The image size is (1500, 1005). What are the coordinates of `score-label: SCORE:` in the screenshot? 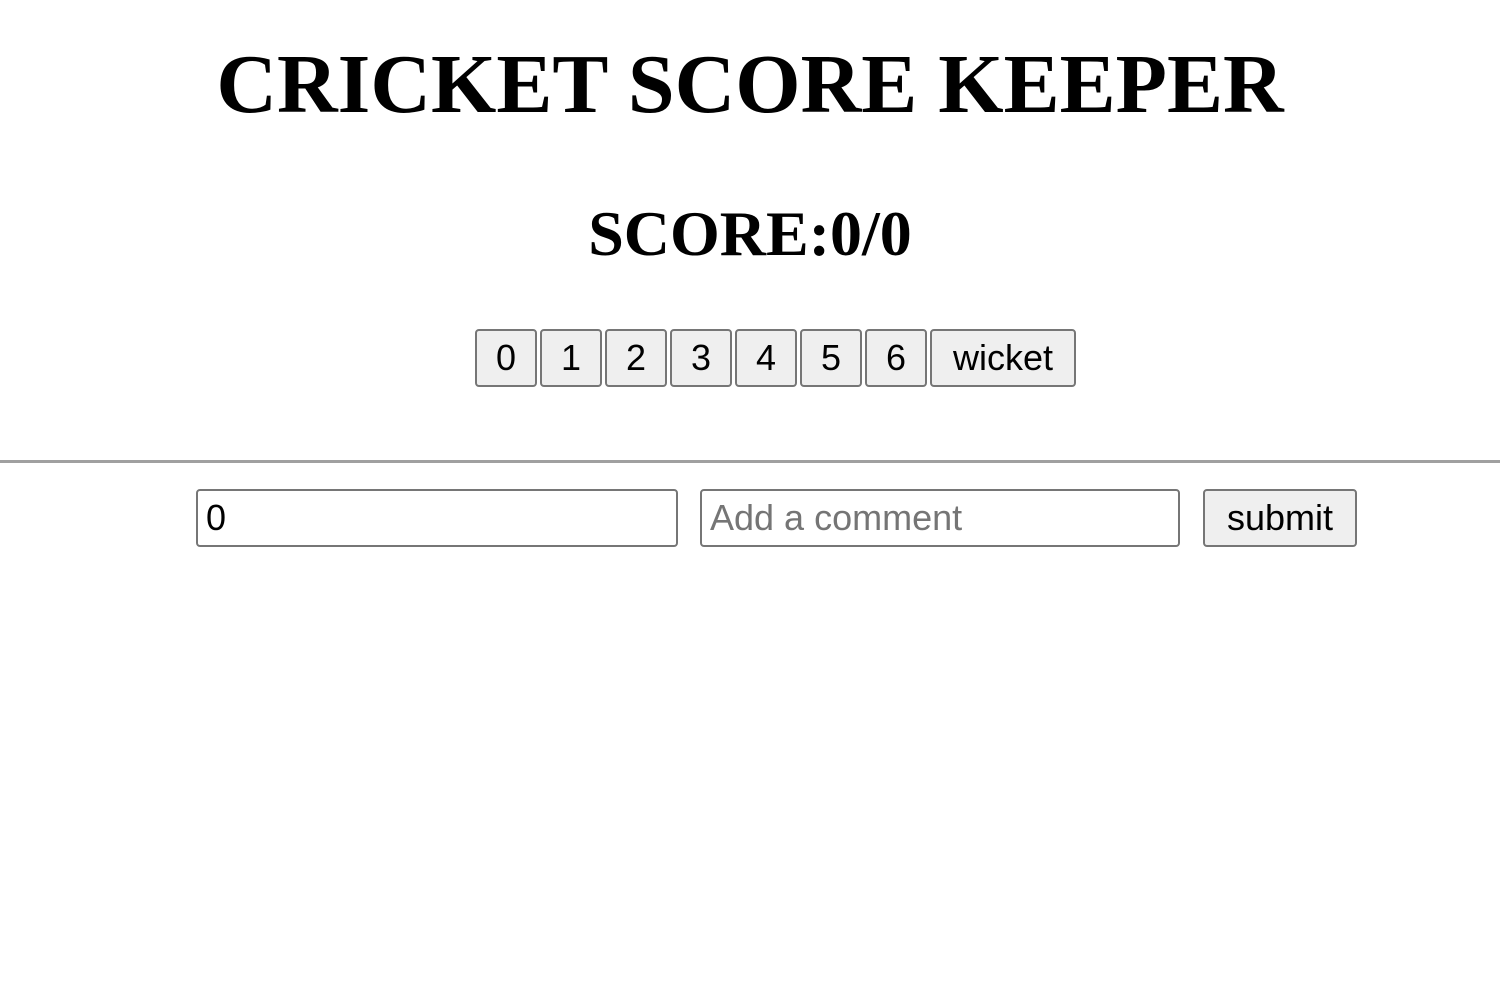 It's located at (709, 233).